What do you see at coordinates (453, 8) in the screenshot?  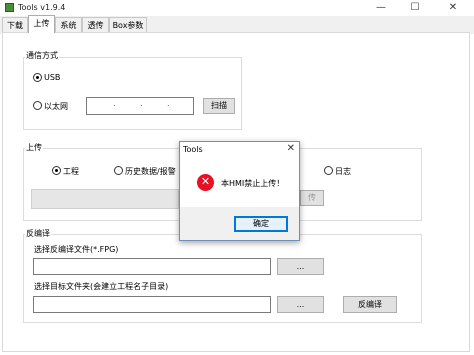 I see `close-button: ✕` at bounding box center [453, 8].